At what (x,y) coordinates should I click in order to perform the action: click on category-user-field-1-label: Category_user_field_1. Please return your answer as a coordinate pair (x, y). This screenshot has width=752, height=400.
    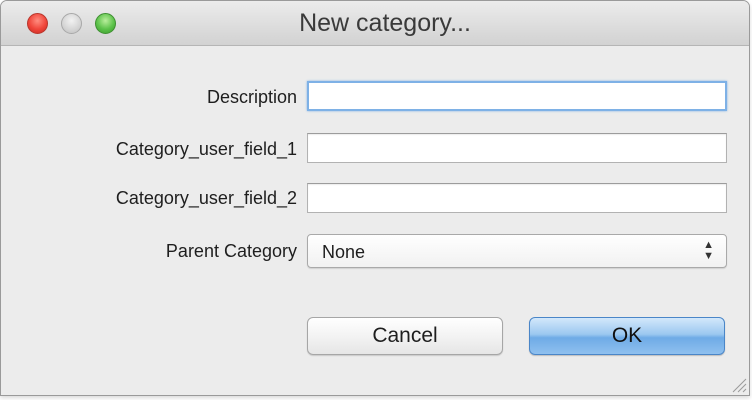
    Looking at the image, I should click on (206, 149).